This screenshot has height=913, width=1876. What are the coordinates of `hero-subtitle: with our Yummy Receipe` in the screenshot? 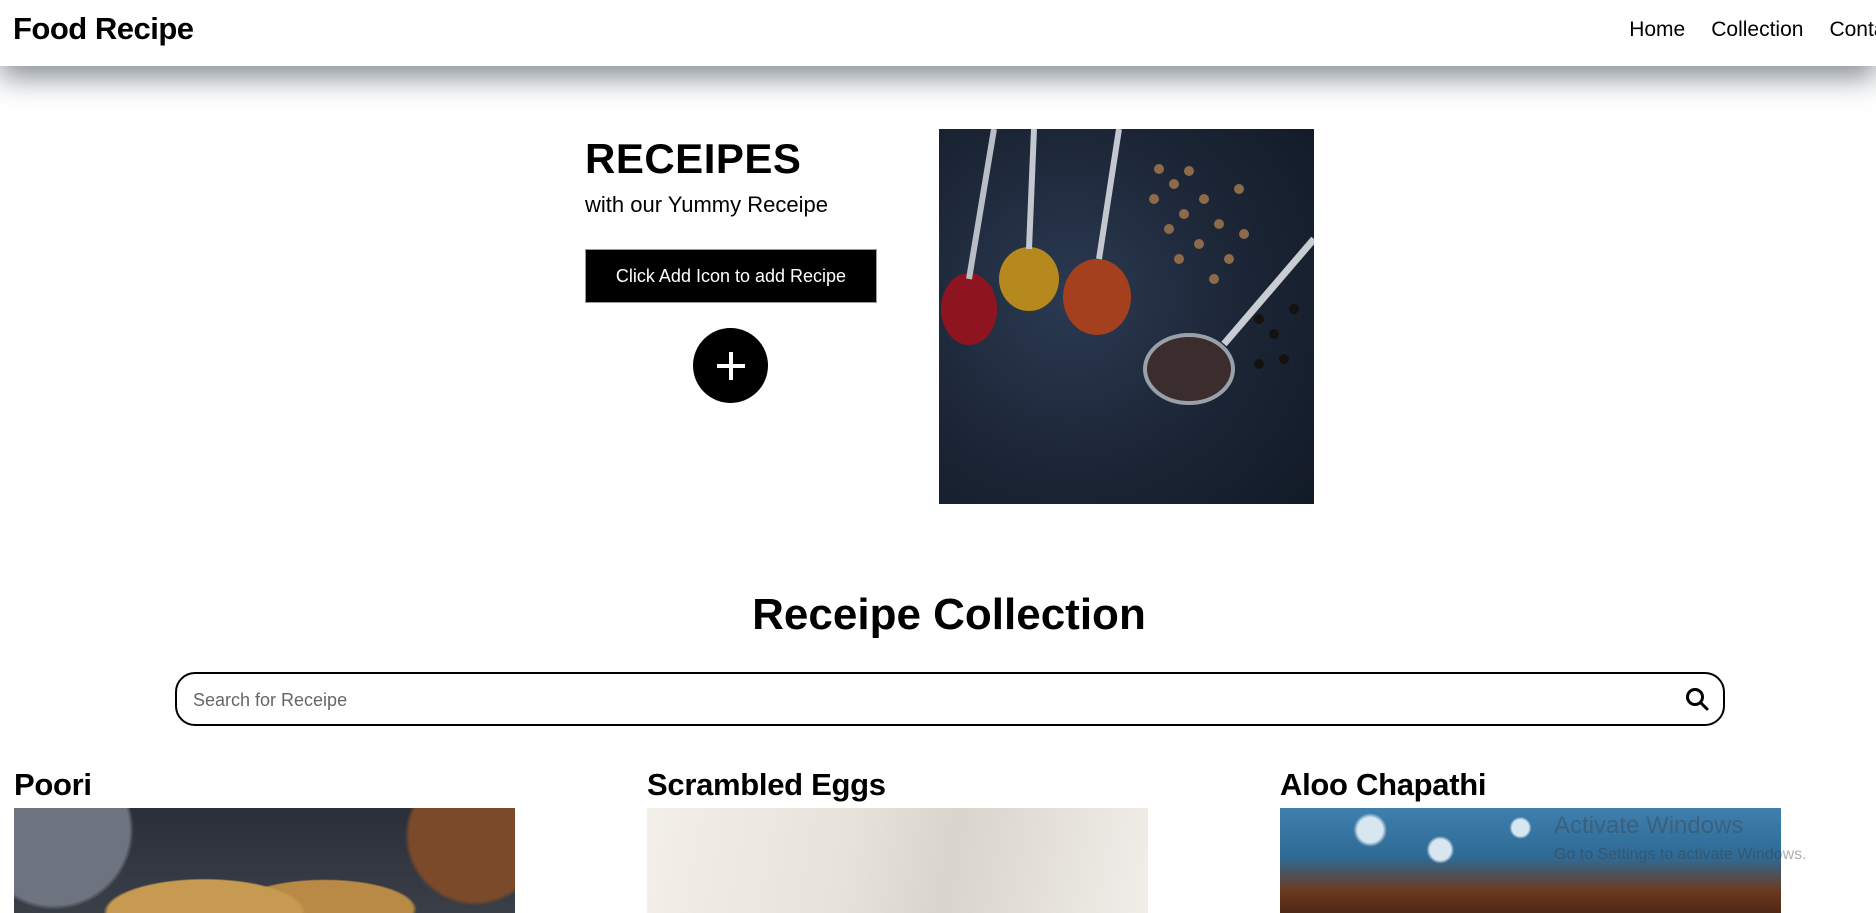 It's located at (706, 204).